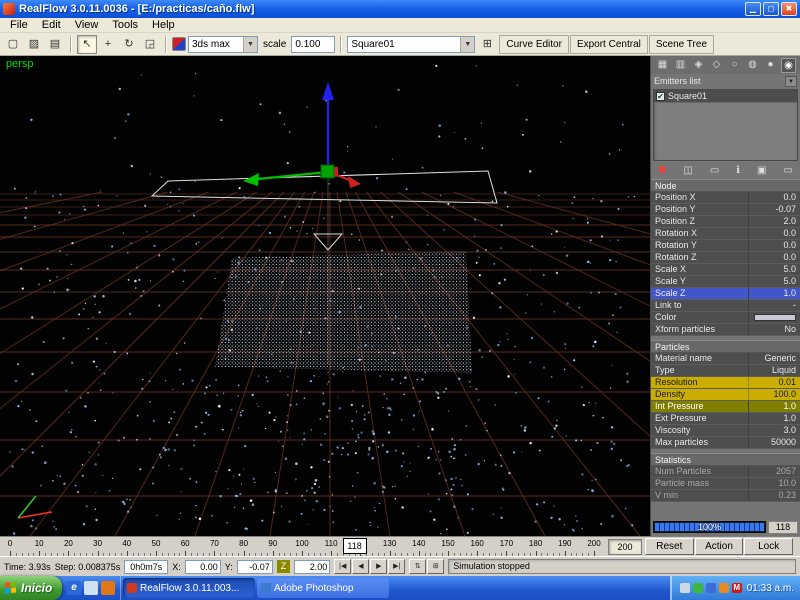 The width and height of the screenshot is (800, 600). I want to click on property-row: Rotation Z 0.0, so click(725, 258).